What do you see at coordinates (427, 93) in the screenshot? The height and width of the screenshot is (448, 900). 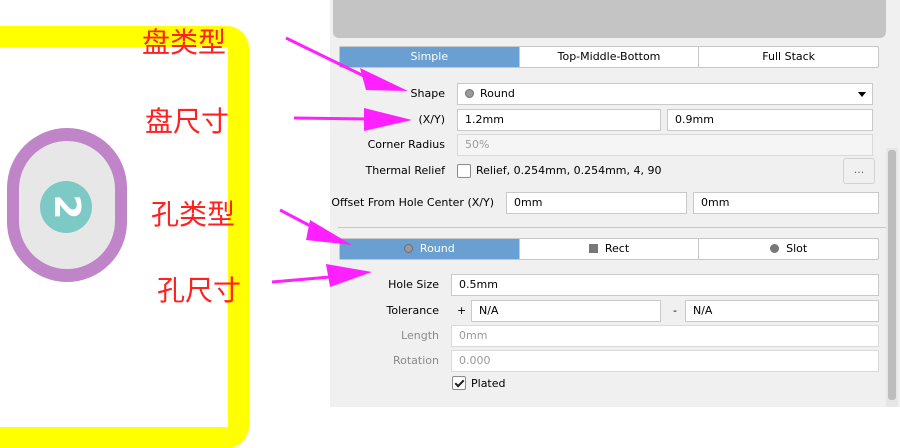 I see `shape-label: Shape` at bounding box center [427, 93].